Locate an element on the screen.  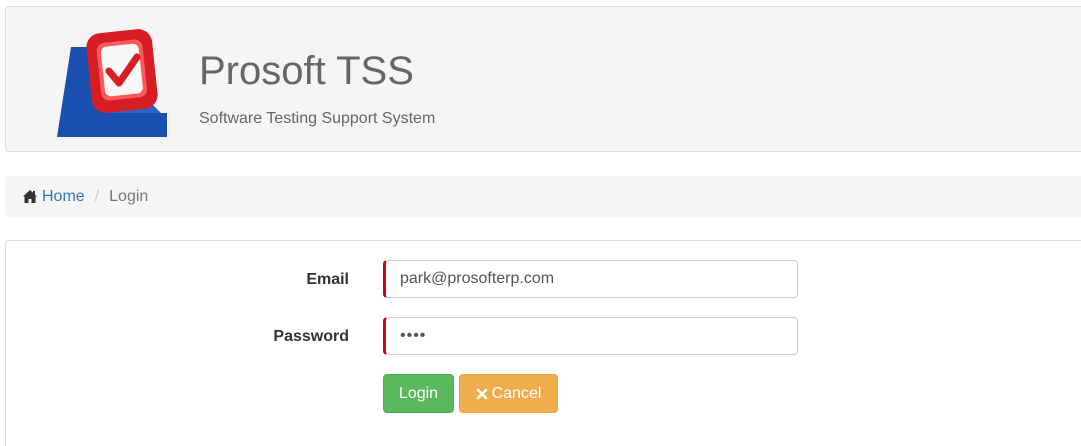
cancel-button: Cancel is located at coordinates (508, 393).